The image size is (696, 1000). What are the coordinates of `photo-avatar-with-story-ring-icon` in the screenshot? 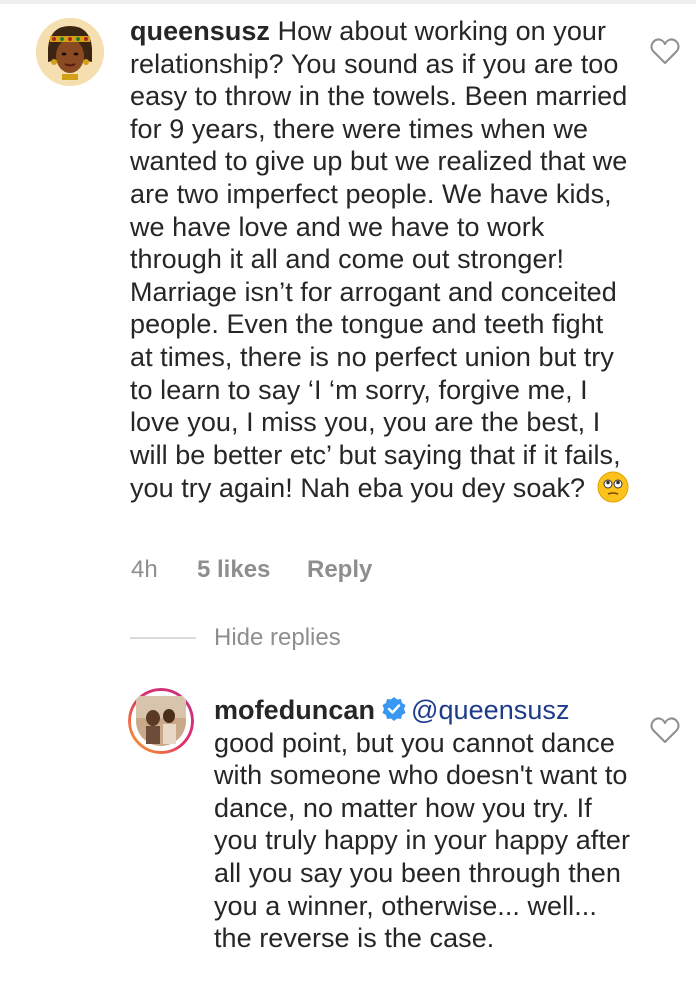 It's located at (161, 721).